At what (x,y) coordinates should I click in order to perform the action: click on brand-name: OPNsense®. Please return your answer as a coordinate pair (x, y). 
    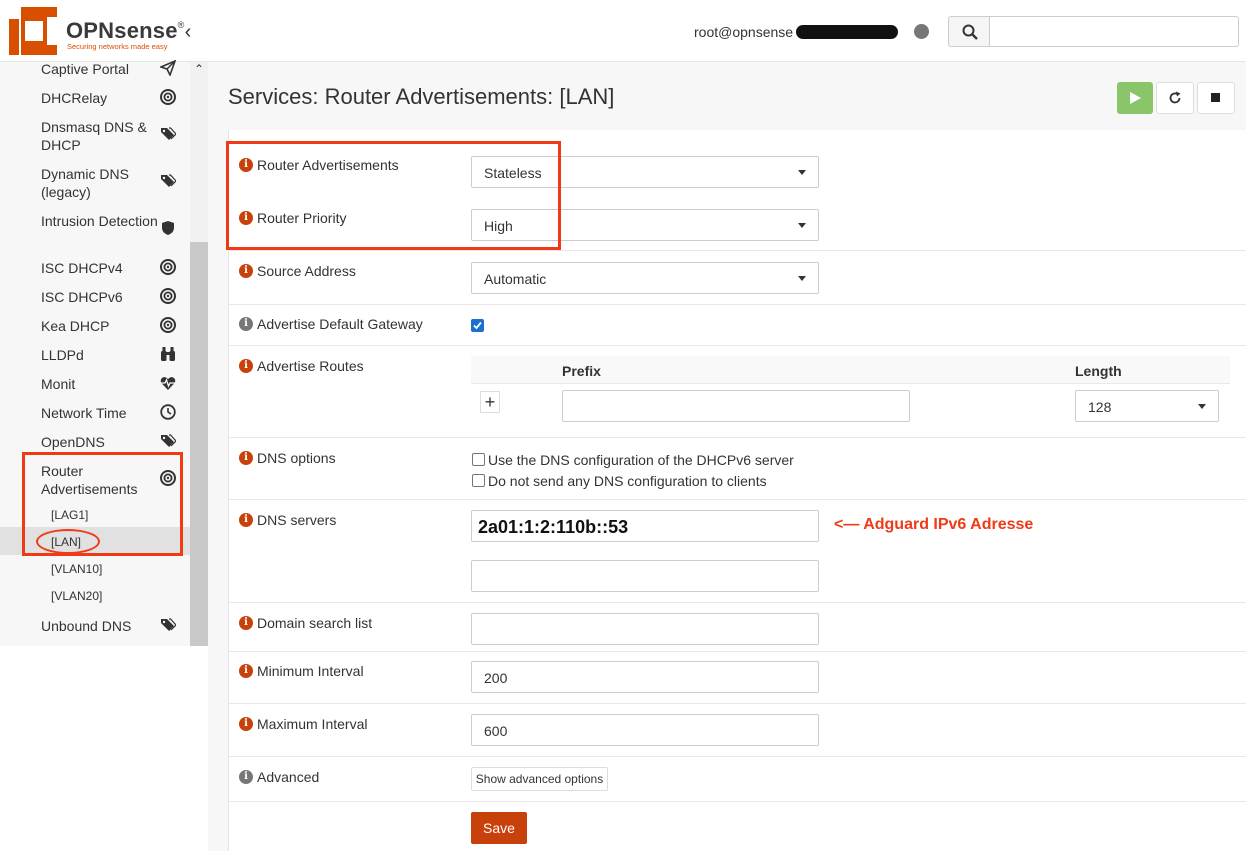
    Looking at the image, I should click on (125, 30).